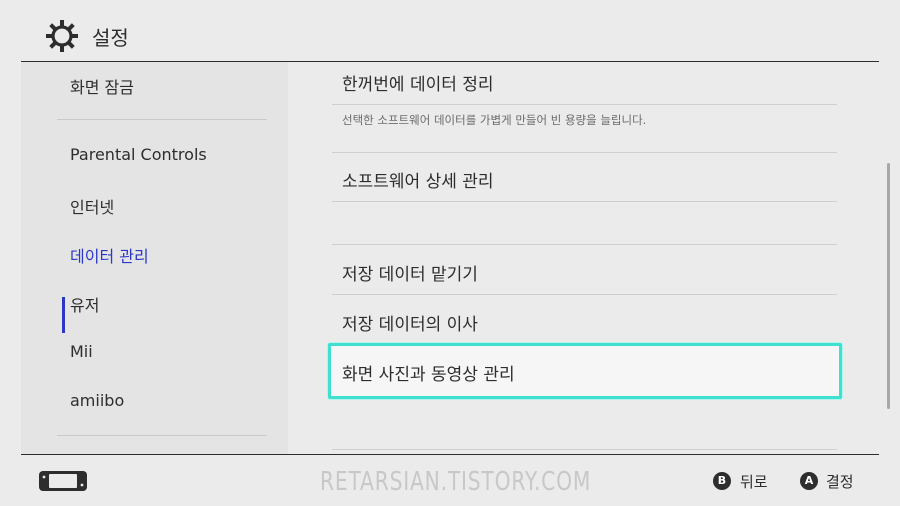 Image resolution: width=900 pixels, height=506 pixels. What do you see at coordinates (494, 120) in the screenshot?
I see `row-cleanup-description: 선택한 소프트웨어 데이터를 가볍게 만들어 빈 용량을 늘립니다.` at bounding box center [494, 120].